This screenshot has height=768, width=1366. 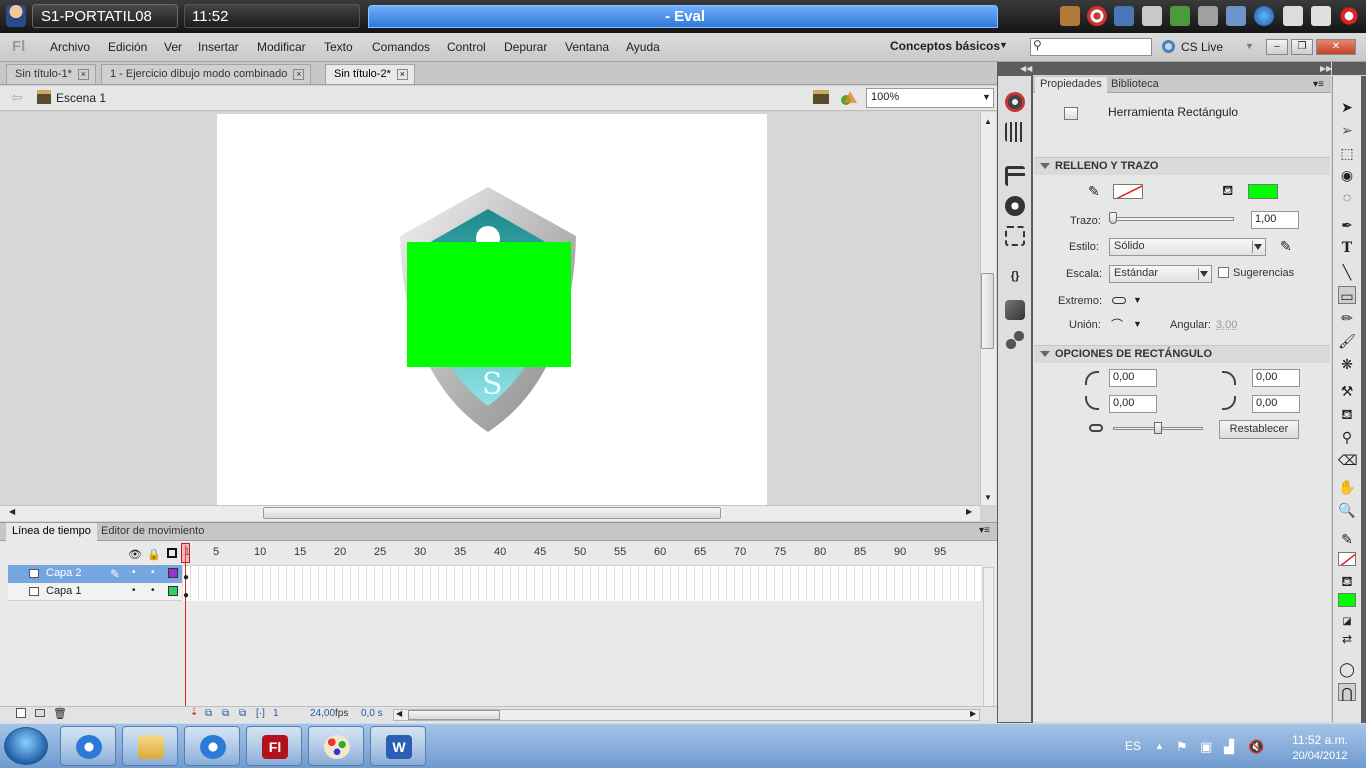 I want to click on corner-top-left-input: 0,00, so click(x=1133, y=378).